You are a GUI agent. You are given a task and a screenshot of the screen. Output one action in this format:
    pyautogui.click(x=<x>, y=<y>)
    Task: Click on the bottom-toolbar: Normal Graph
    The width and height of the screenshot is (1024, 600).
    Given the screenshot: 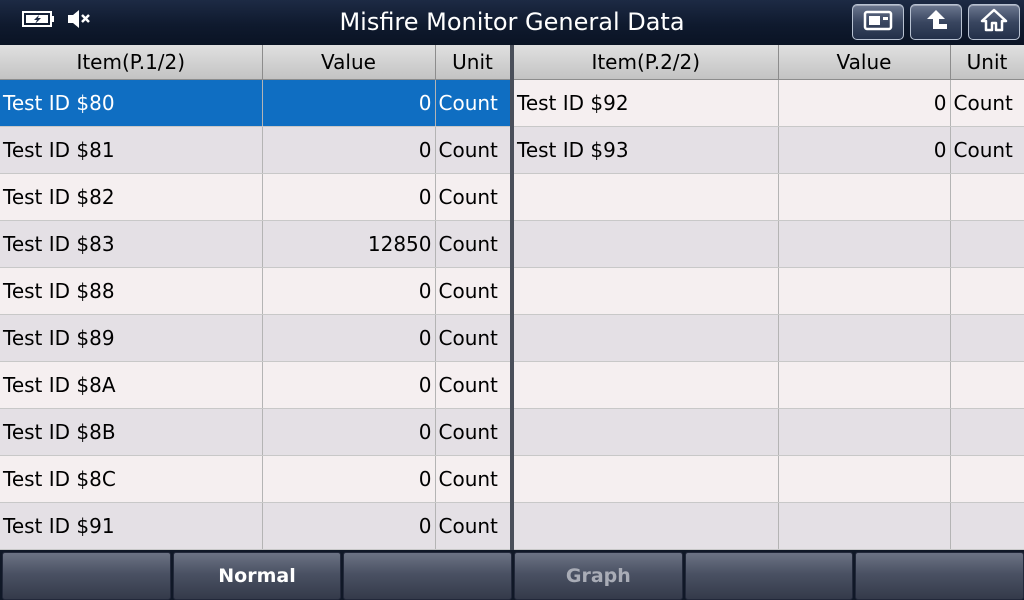 What is the action you would take?
    pyautogui.click(x=512, y=575)
    